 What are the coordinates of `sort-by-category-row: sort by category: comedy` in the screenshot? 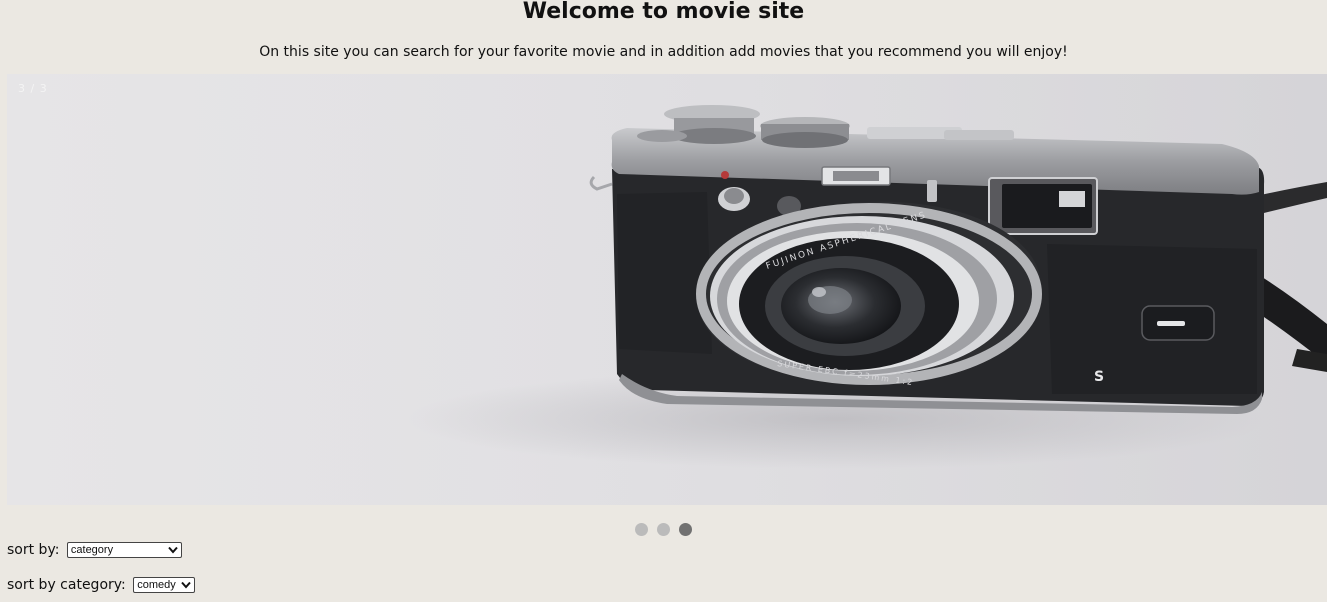 It's located at (101, 585).